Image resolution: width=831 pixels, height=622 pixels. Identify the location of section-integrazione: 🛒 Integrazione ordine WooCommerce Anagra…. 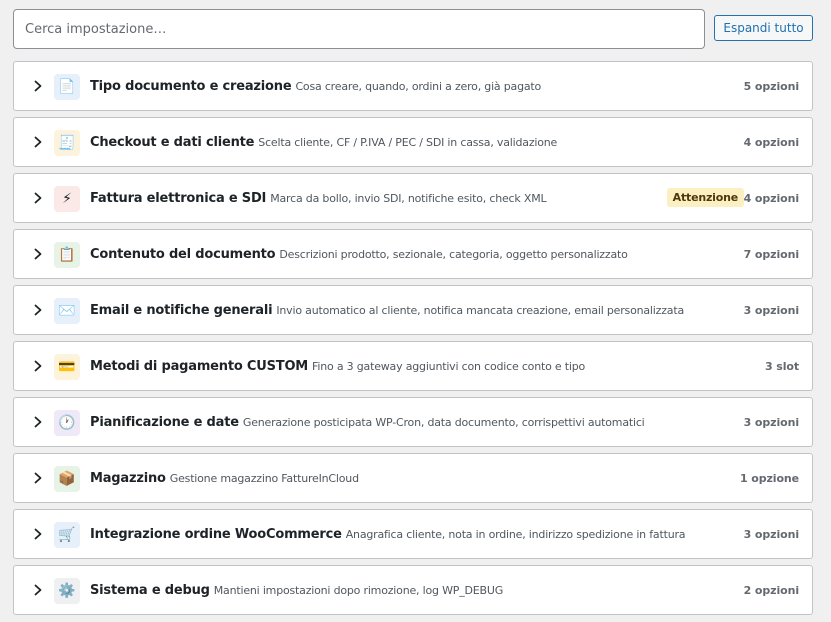
(413, 534).